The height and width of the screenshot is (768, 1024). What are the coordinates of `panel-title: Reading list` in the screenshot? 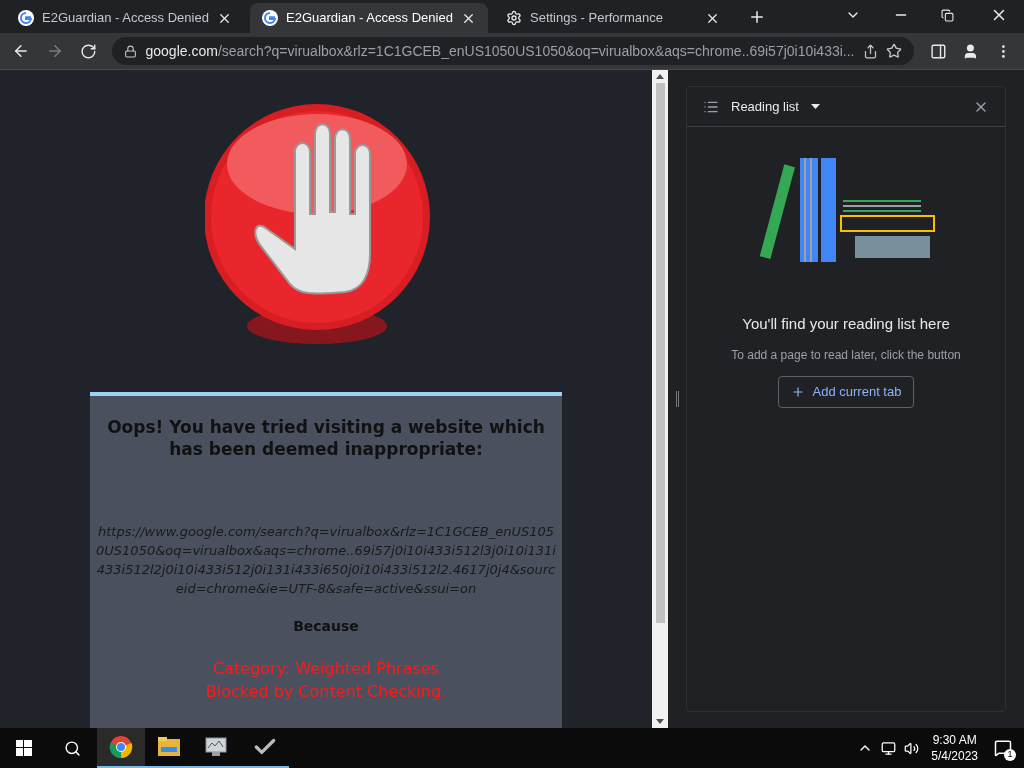 It's located at (765, 106).